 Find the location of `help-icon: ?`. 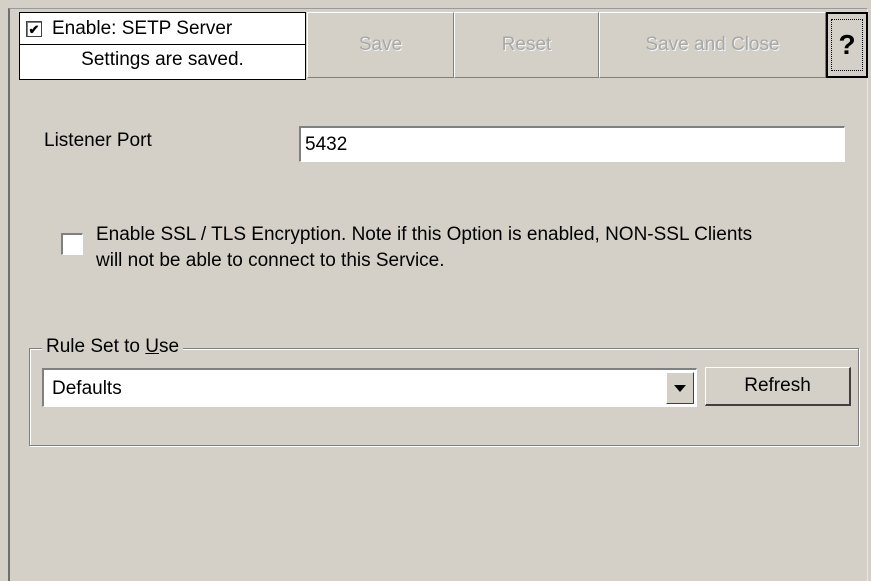

help-icon: ? is located at coordinates (847, 45).